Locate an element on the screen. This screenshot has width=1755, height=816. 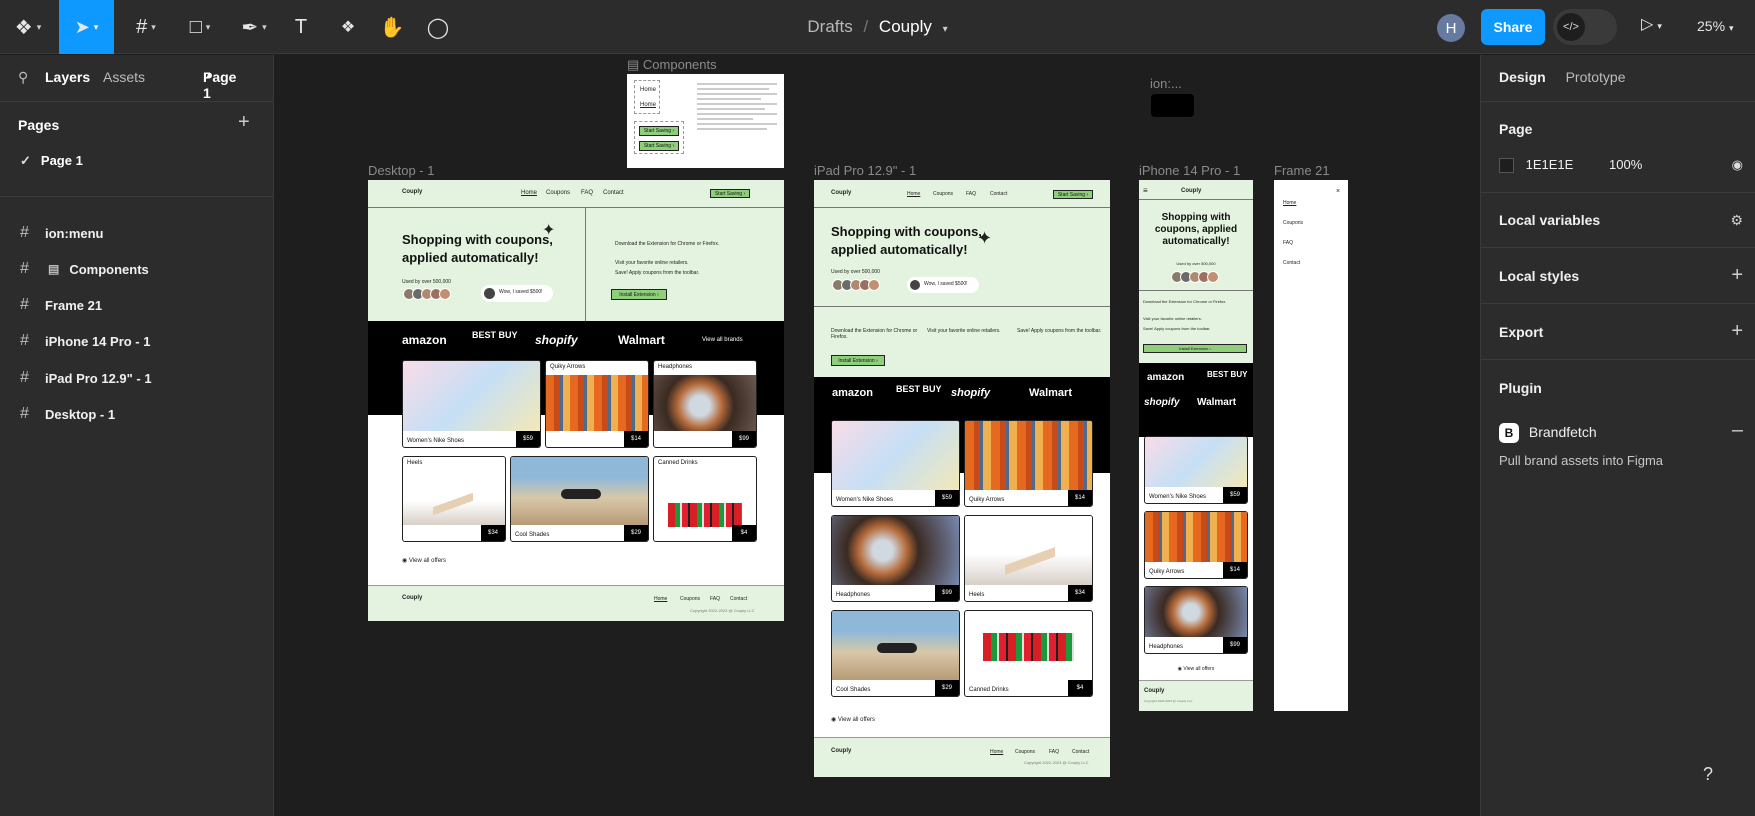
layer-item: # Frame 21 is located at coordinates (137, 305).